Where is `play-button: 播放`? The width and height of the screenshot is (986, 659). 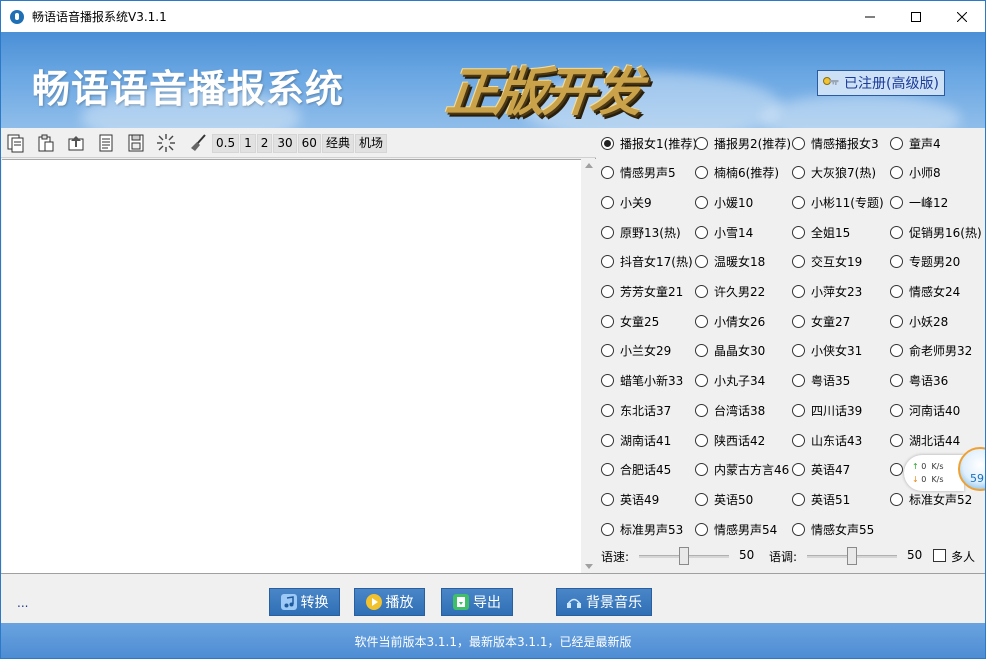 play-button: 播放 is located at coordinates (389, 602).